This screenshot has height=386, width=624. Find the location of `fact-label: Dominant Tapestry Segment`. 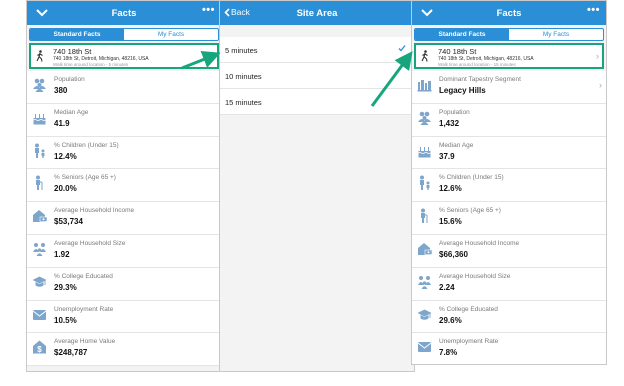

fact-label: Dominant Tapestry Segment is located at coordinates (480, 79).